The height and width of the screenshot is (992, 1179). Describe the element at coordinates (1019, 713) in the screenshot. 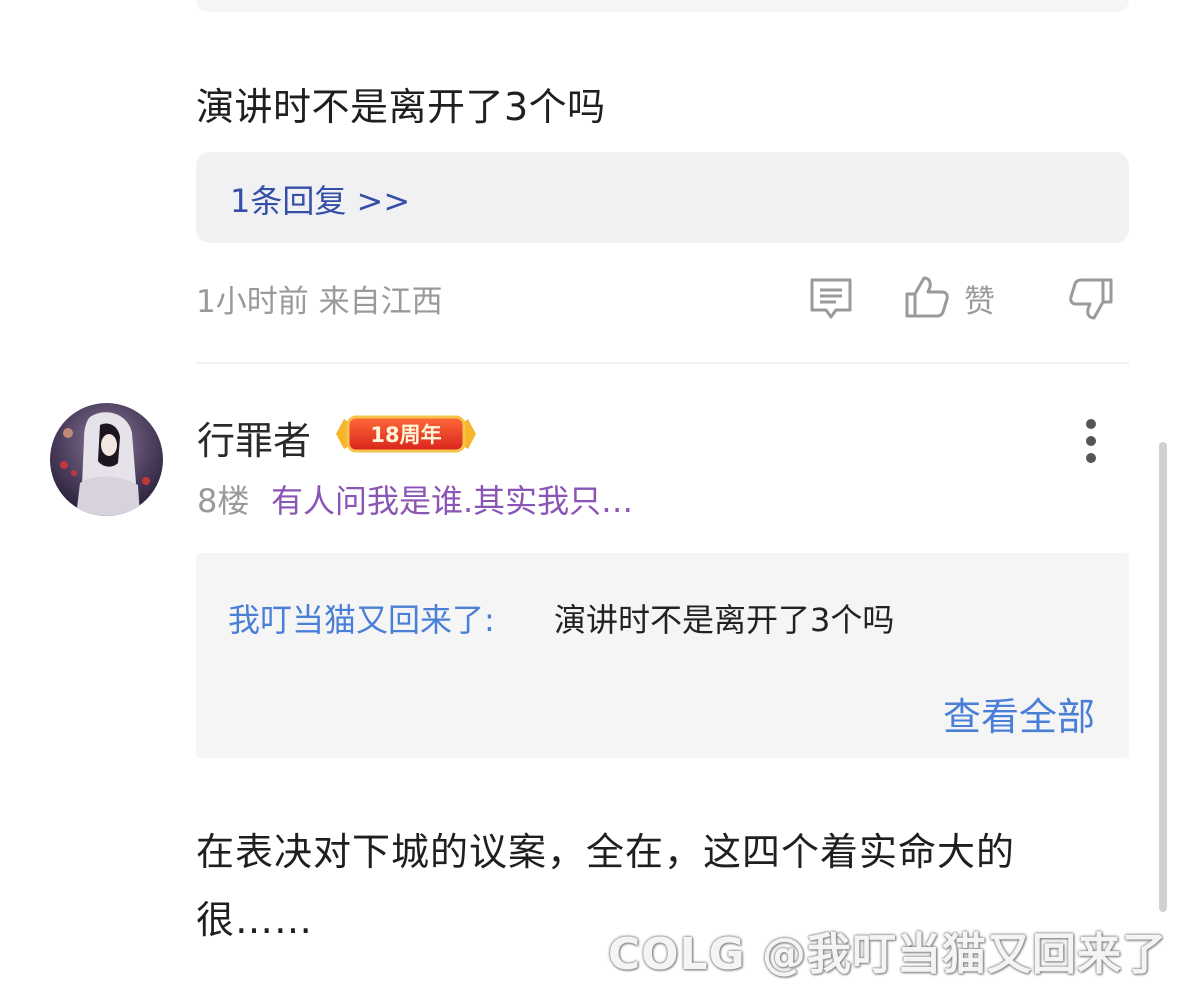

I see `view-all-link: 查看全部` at that location.